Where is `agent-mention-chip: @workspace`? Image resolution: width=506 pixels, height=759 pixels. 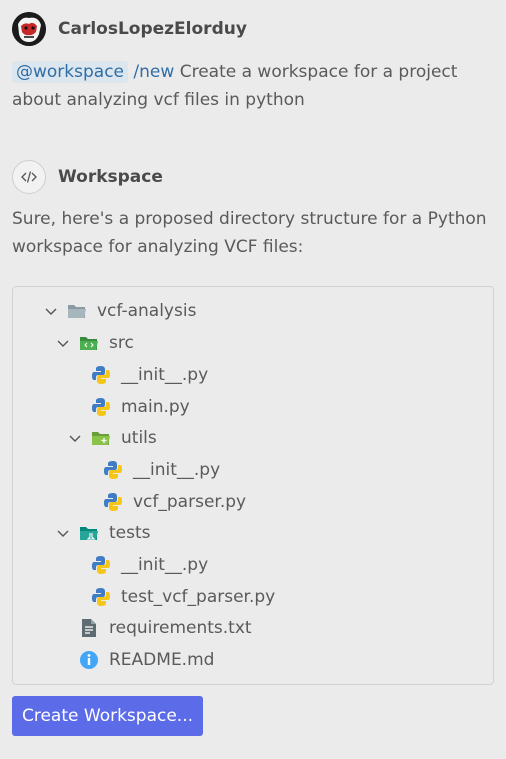
agent-mention-chip: @workspace is located at coordinates (70, 72).